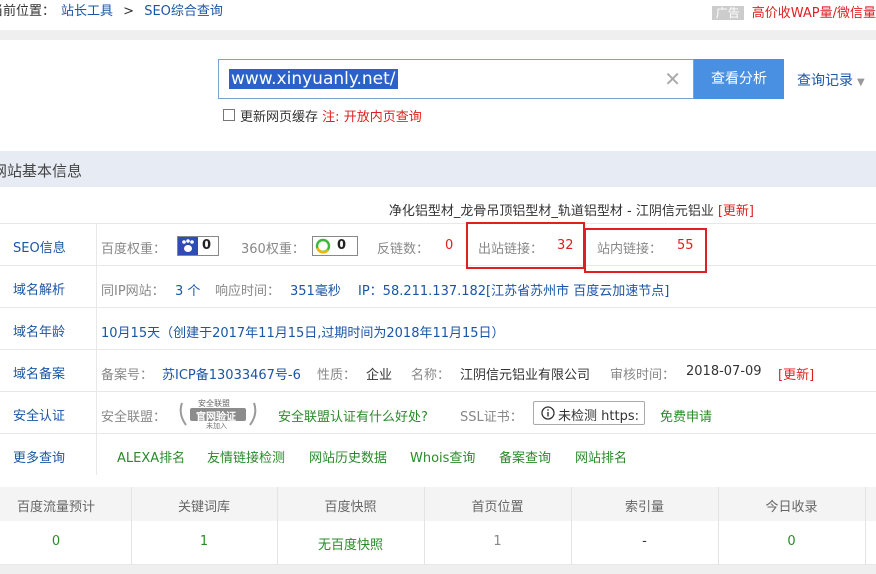 The image size is (876, 574). I want to click on stats-header-baidu-traffic: 百度流量预计, so click(55, 507).